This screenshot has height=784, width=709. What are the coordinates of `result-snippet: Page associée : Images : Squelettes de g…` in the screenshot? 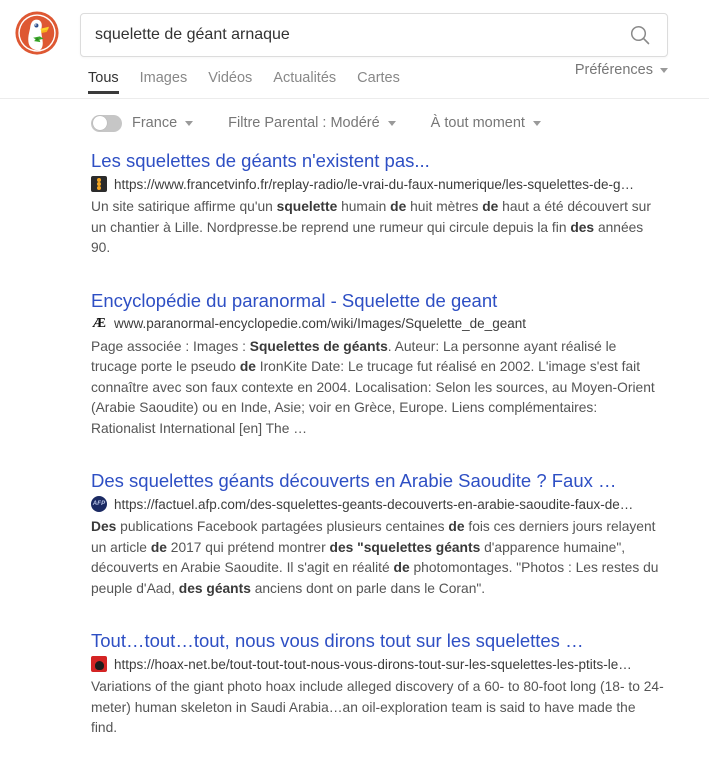 It's located at (373, 387).